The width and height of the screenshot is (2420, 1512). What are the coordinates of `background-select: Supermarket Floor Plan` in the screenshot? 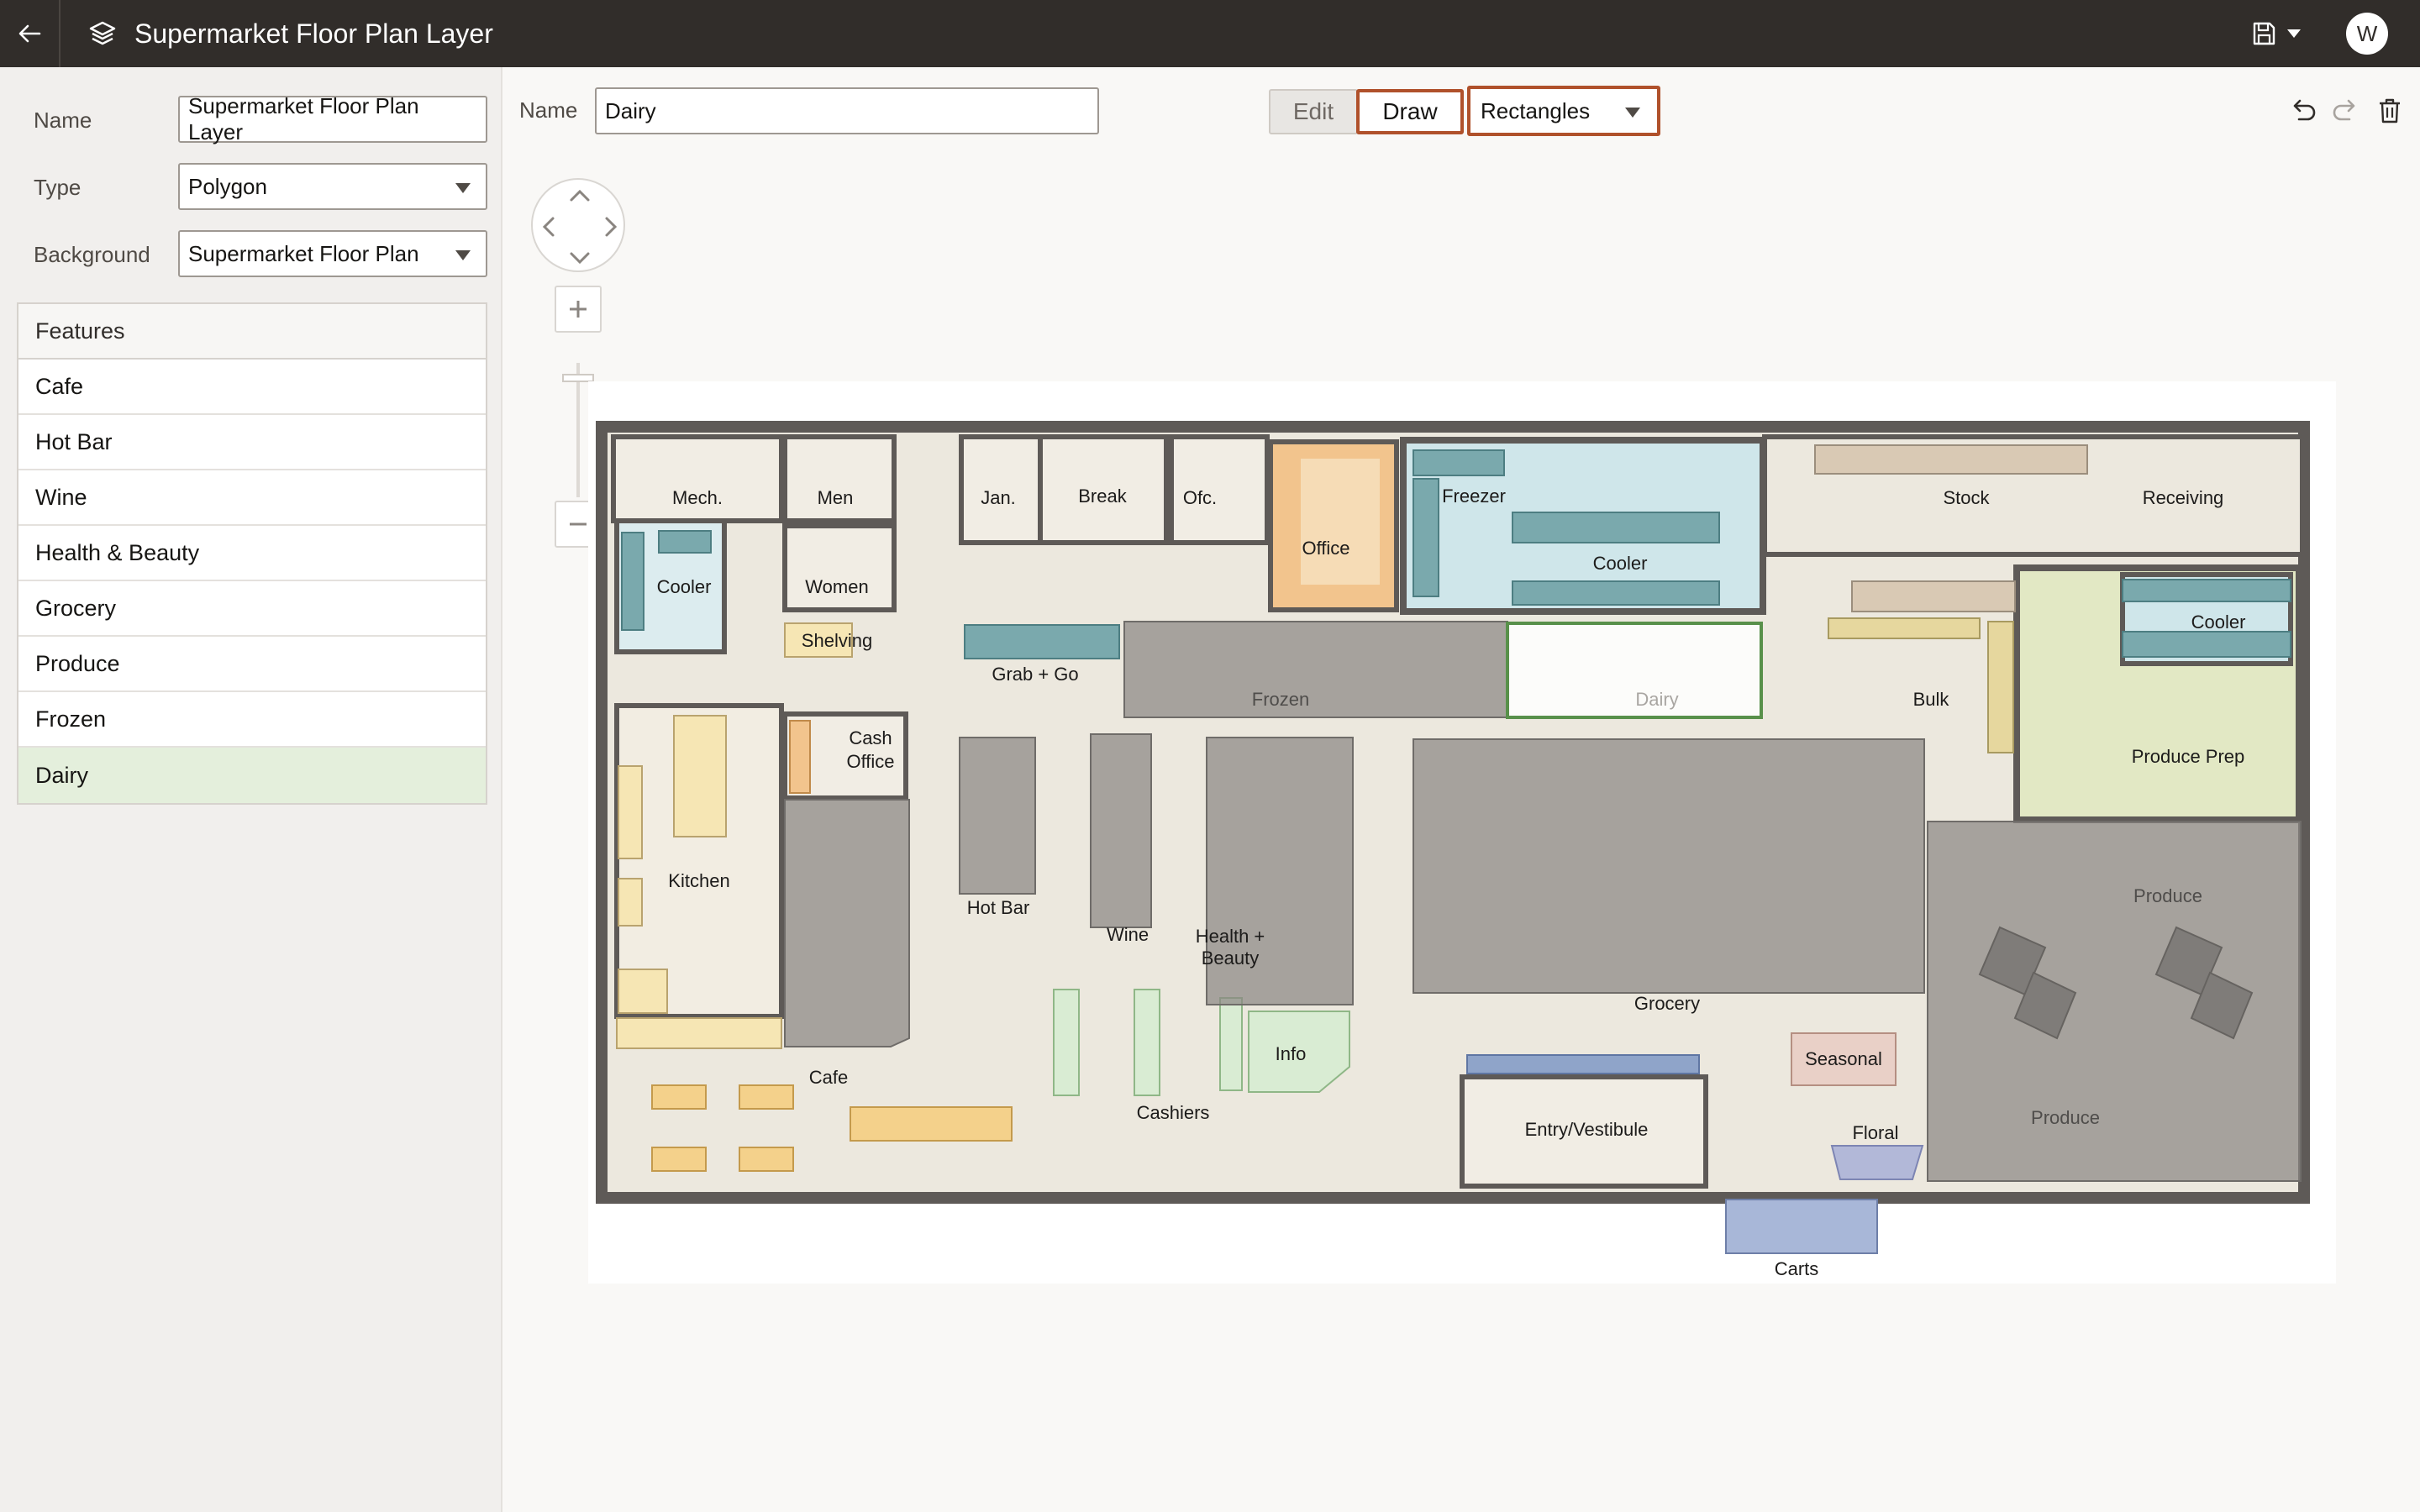 It's located at (332, 253).